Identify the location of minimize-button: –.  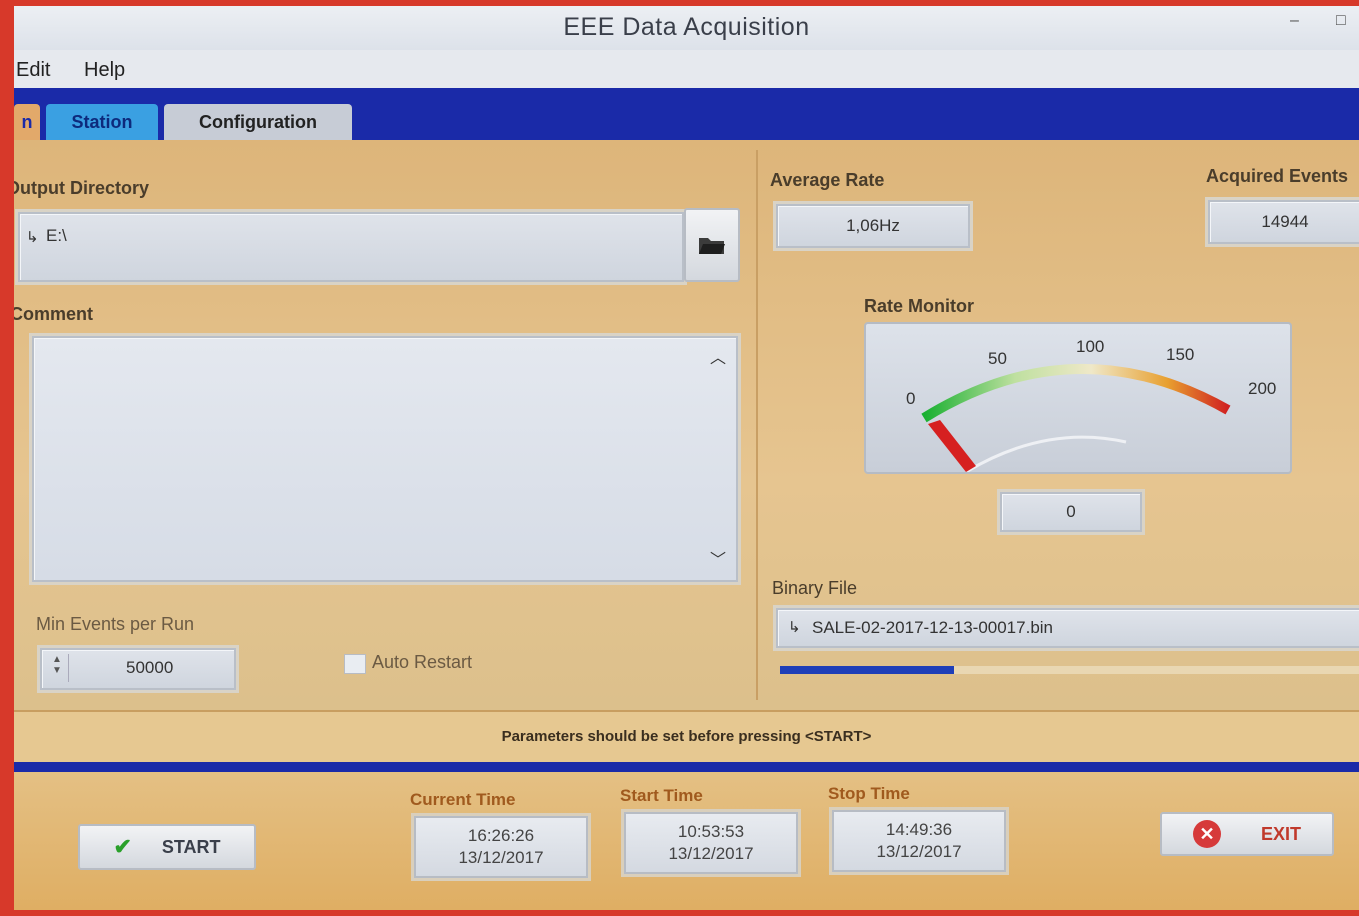
(1298, 20).